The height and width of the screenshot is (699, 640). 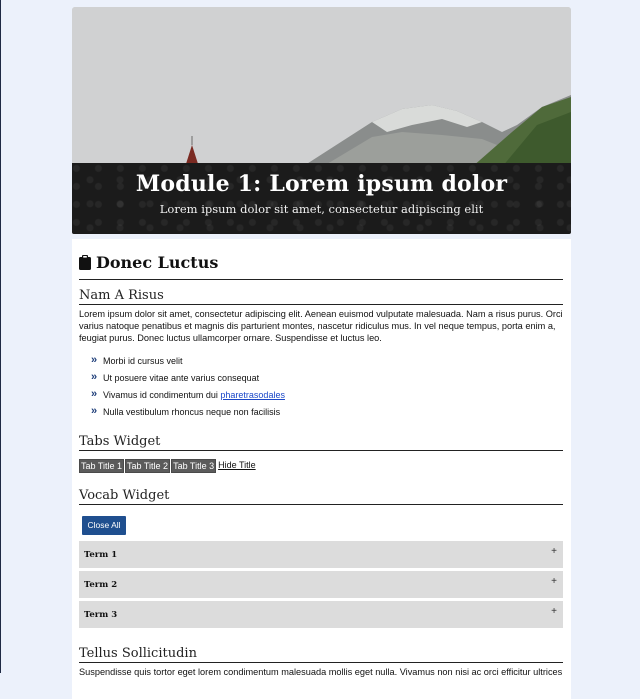 I want to click on section-title-tellus-sollicitudin: Tellus Sollicitudin, so click(x=321, y=654).